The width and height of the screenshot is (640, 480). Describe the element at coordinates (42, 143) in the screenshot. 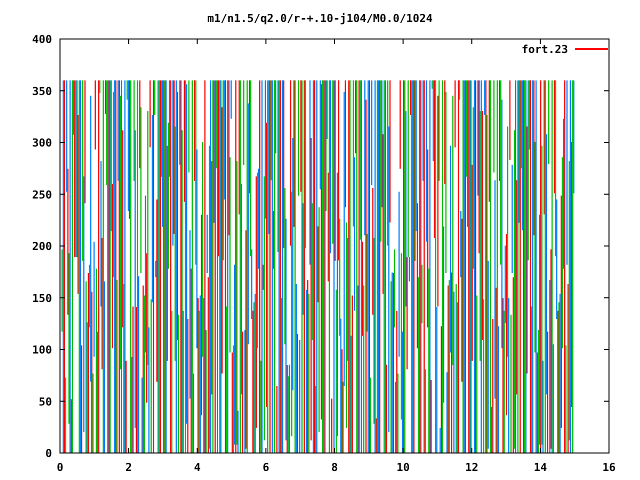

I see `y-tick-label: 300` at that location.